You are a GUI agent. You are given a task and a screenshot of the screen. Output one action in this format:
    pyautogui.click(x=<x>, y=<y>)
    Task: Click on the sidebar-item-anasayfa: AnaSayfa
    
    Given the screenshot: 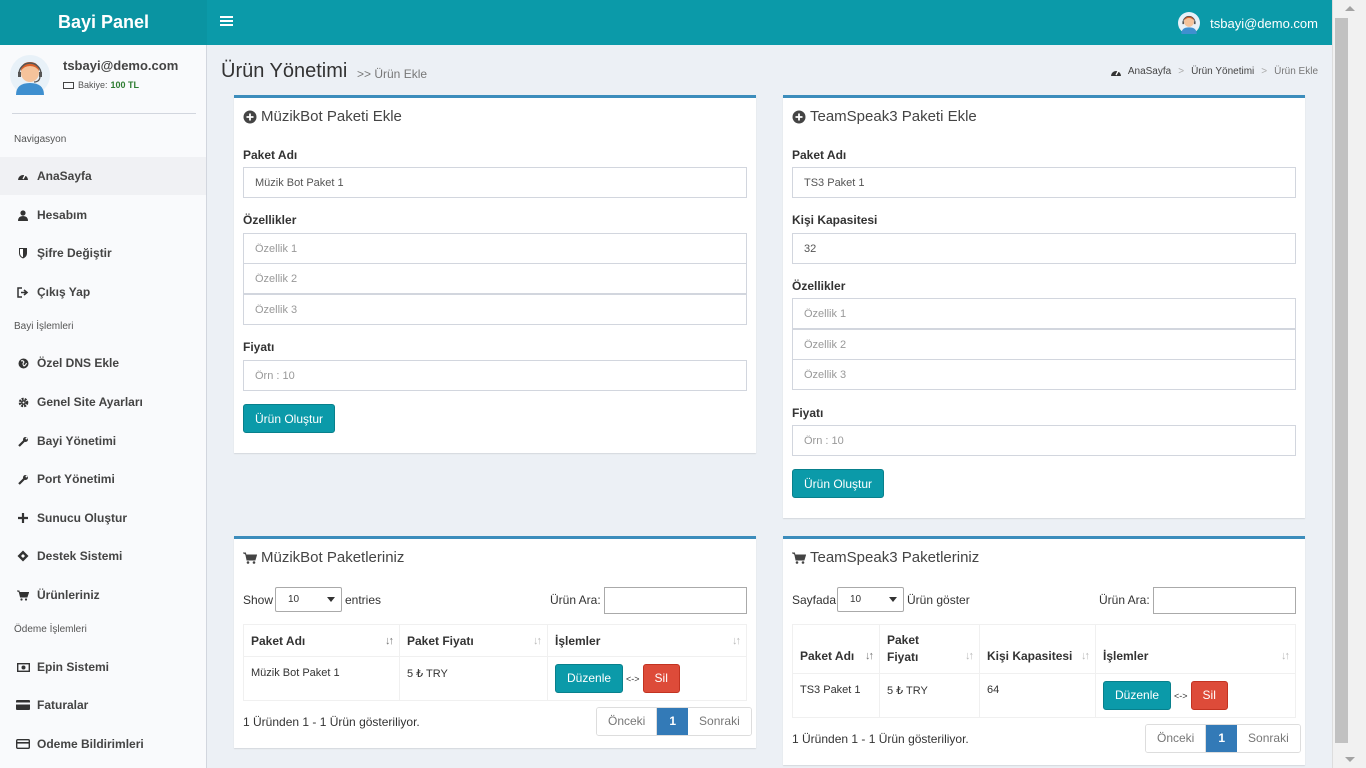 What is the action you would take?
    pyautogui.click(x=103, y=176)
    